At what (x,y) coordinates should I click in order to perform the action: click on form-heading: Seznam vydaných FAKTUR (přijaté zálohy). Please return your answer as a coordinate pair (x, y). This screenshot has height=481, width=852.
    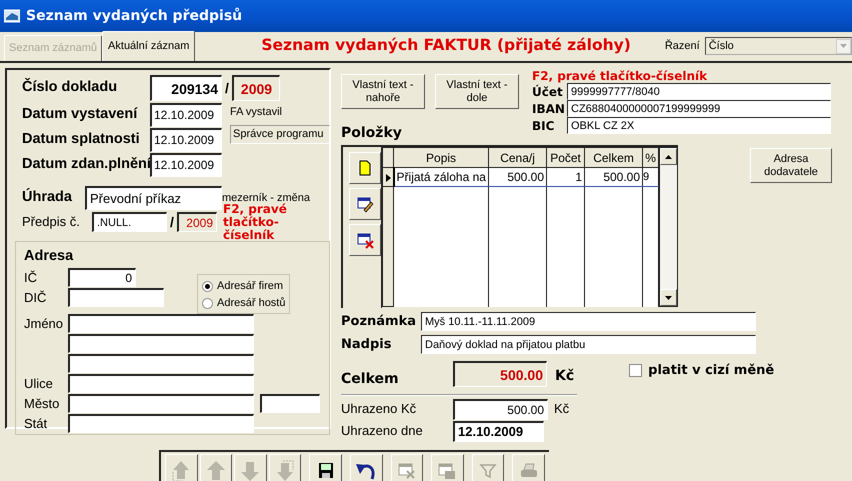
    Looking at the image, I should click on (446, 45).